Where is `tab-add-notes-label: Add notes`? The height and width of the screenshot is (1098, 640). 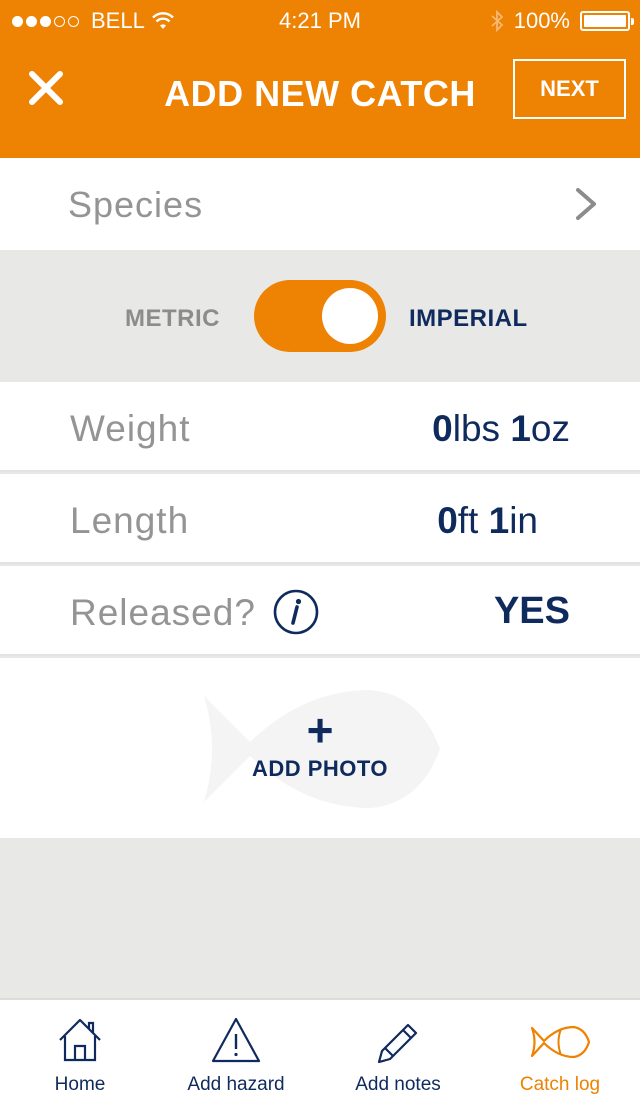 tab-add-notes-label: Add notes is located at coordinates (398, 1084).